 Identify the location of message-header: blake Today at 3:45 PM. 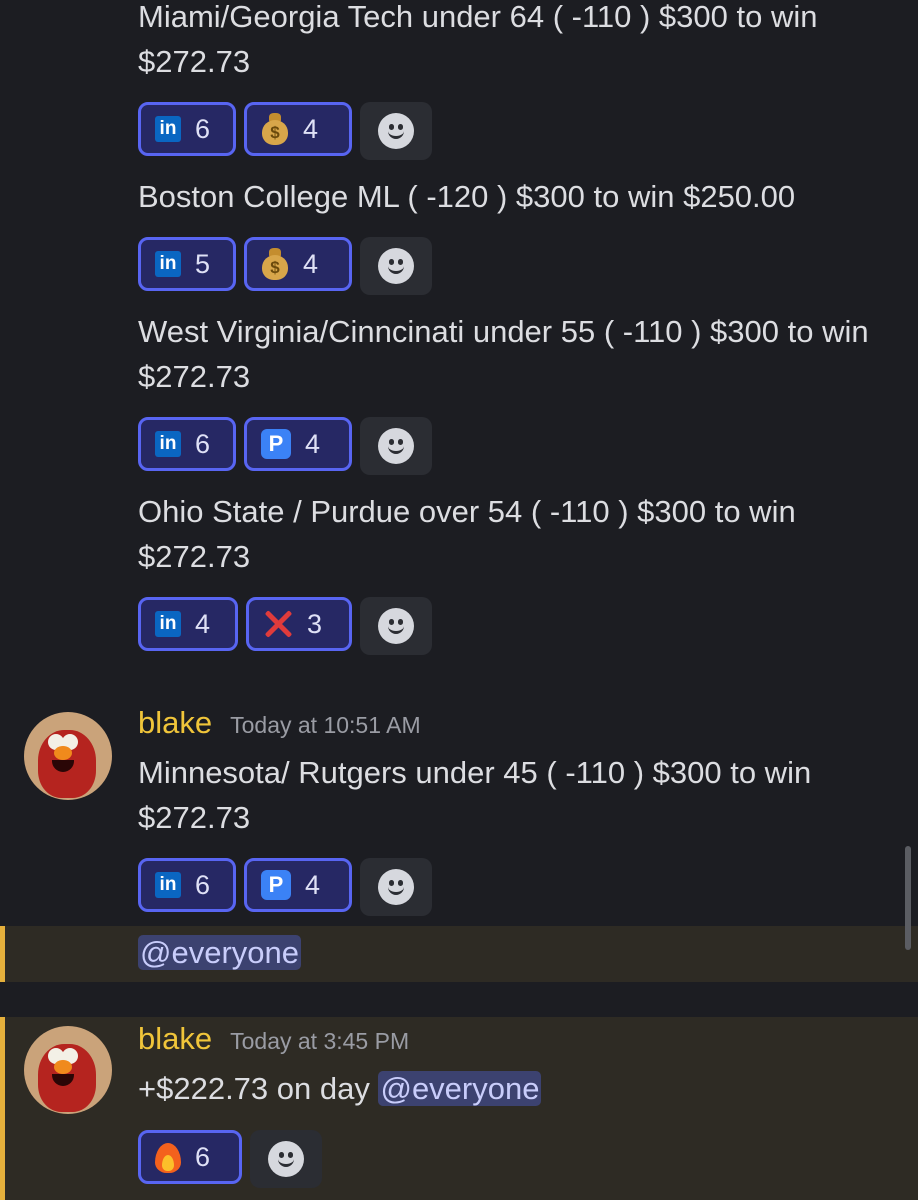
(273, 1039).